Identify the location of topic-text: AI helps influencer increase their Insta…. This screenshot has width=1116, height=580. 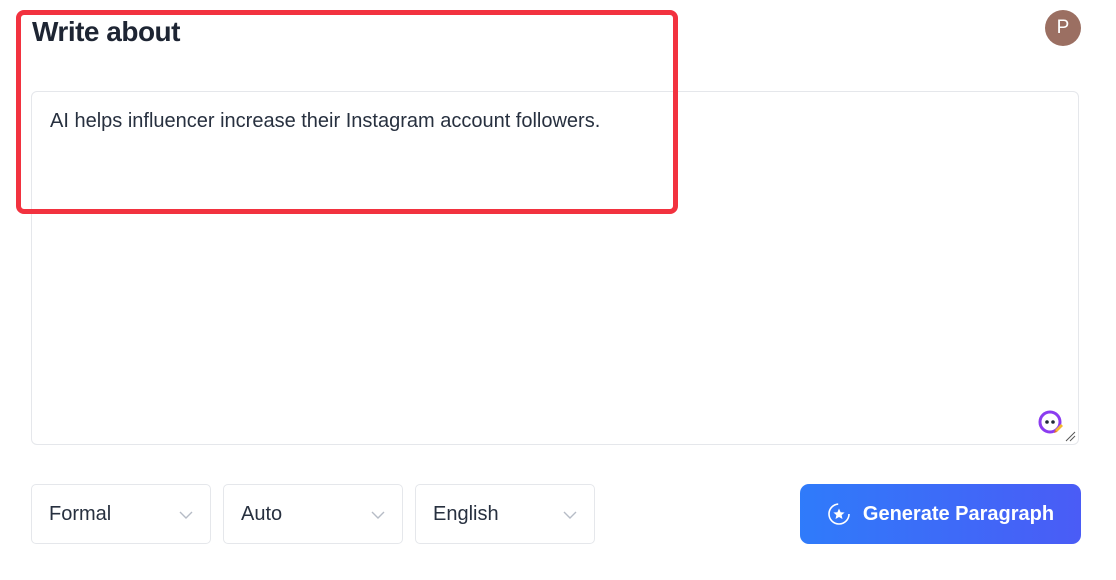
(325, 121).